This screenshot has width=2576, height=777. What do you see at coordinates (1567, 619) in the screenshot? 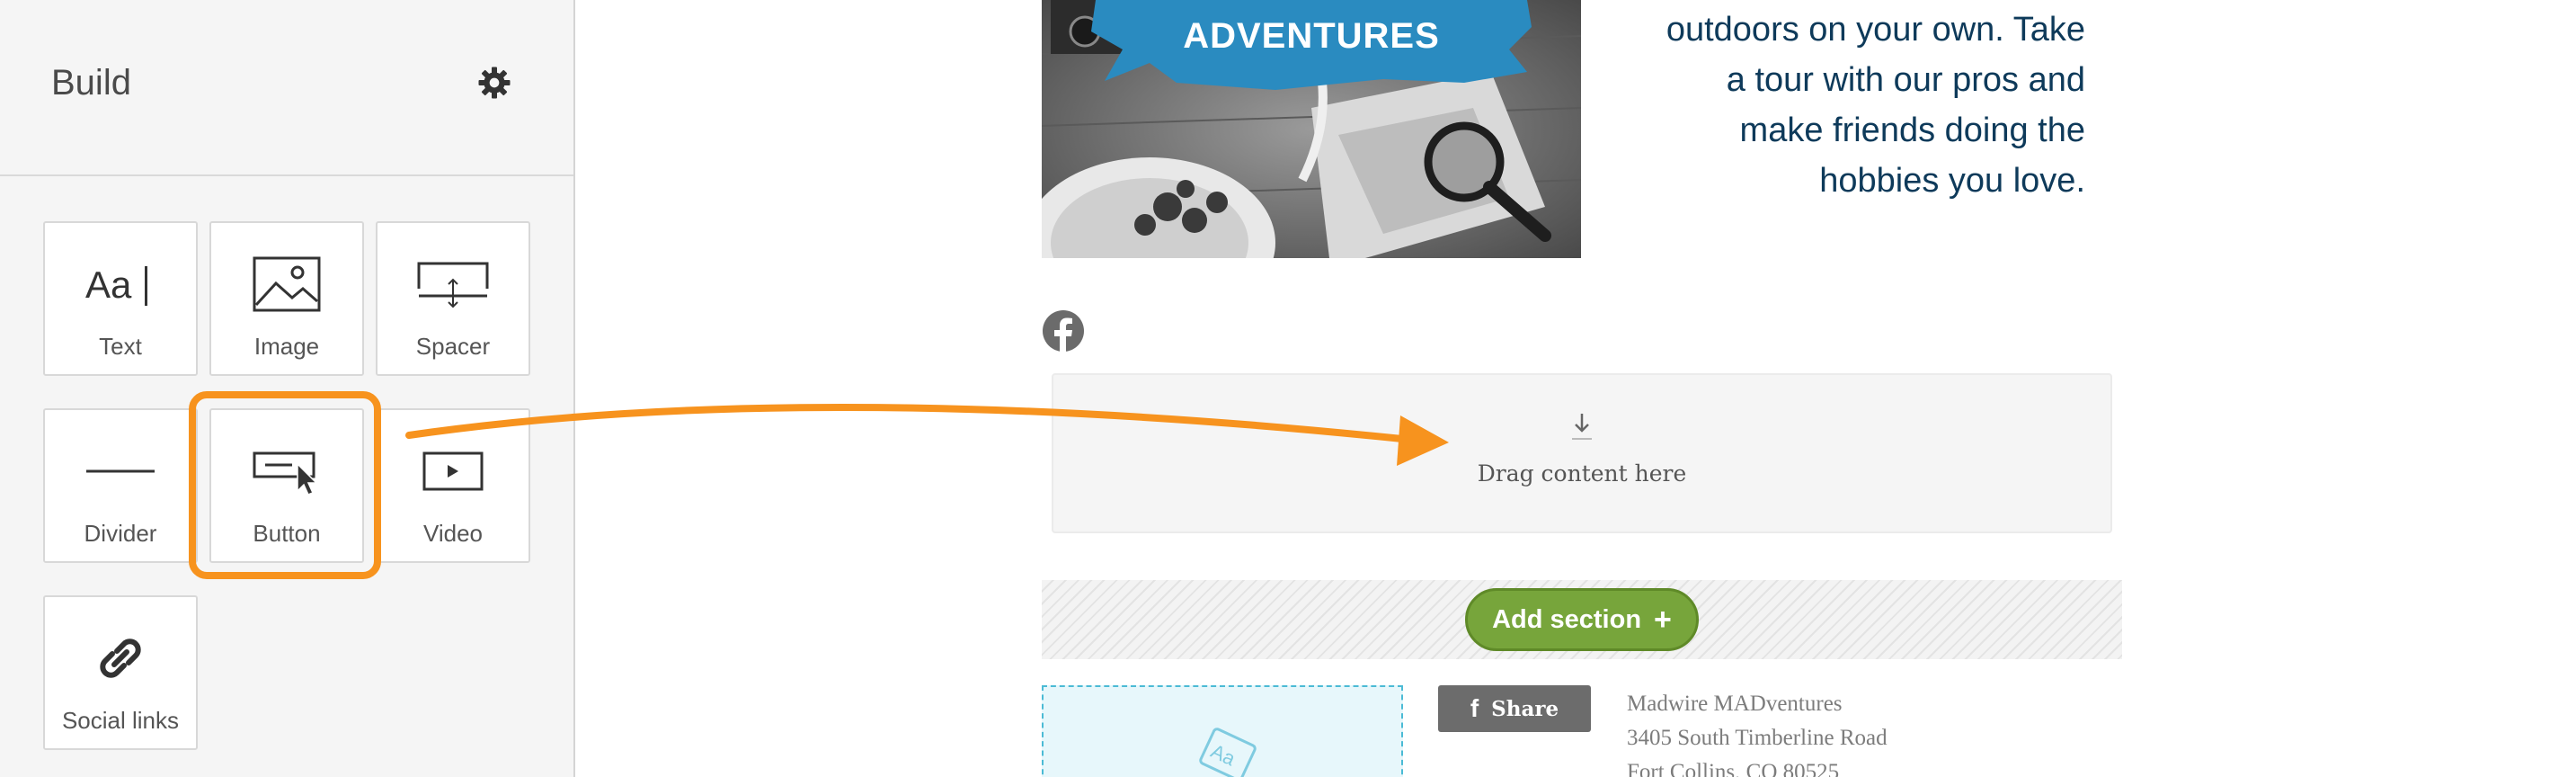
I see `add-section-label: Add section` at bounding box center [1567, 619].